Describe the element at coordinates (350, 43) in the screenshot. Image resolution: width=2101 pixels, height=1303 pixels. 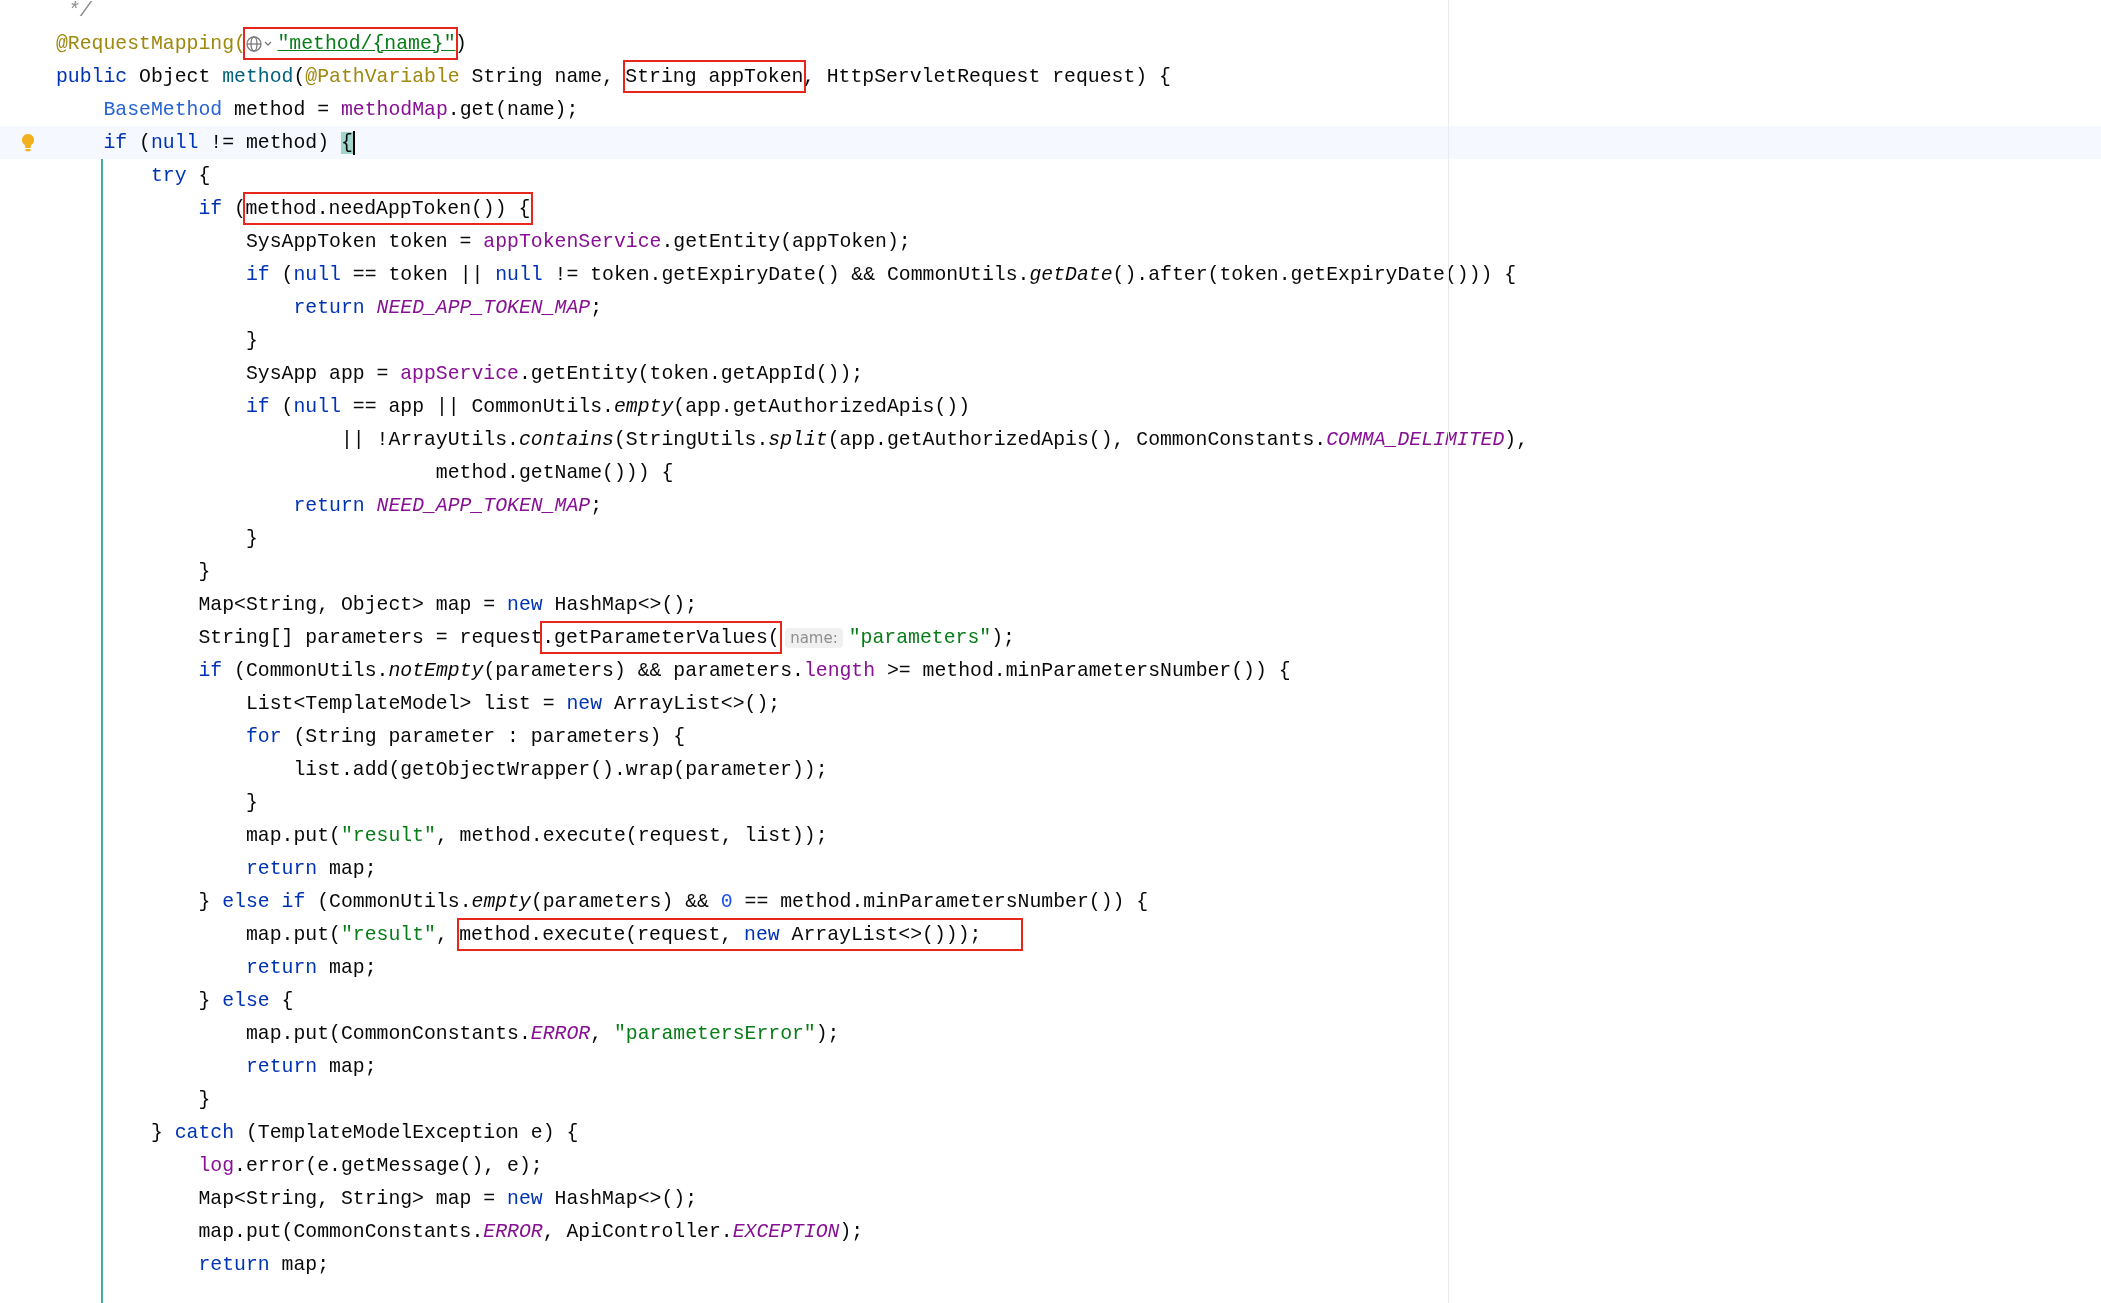
I see `highlight-box: "method/{name}"` at that location.